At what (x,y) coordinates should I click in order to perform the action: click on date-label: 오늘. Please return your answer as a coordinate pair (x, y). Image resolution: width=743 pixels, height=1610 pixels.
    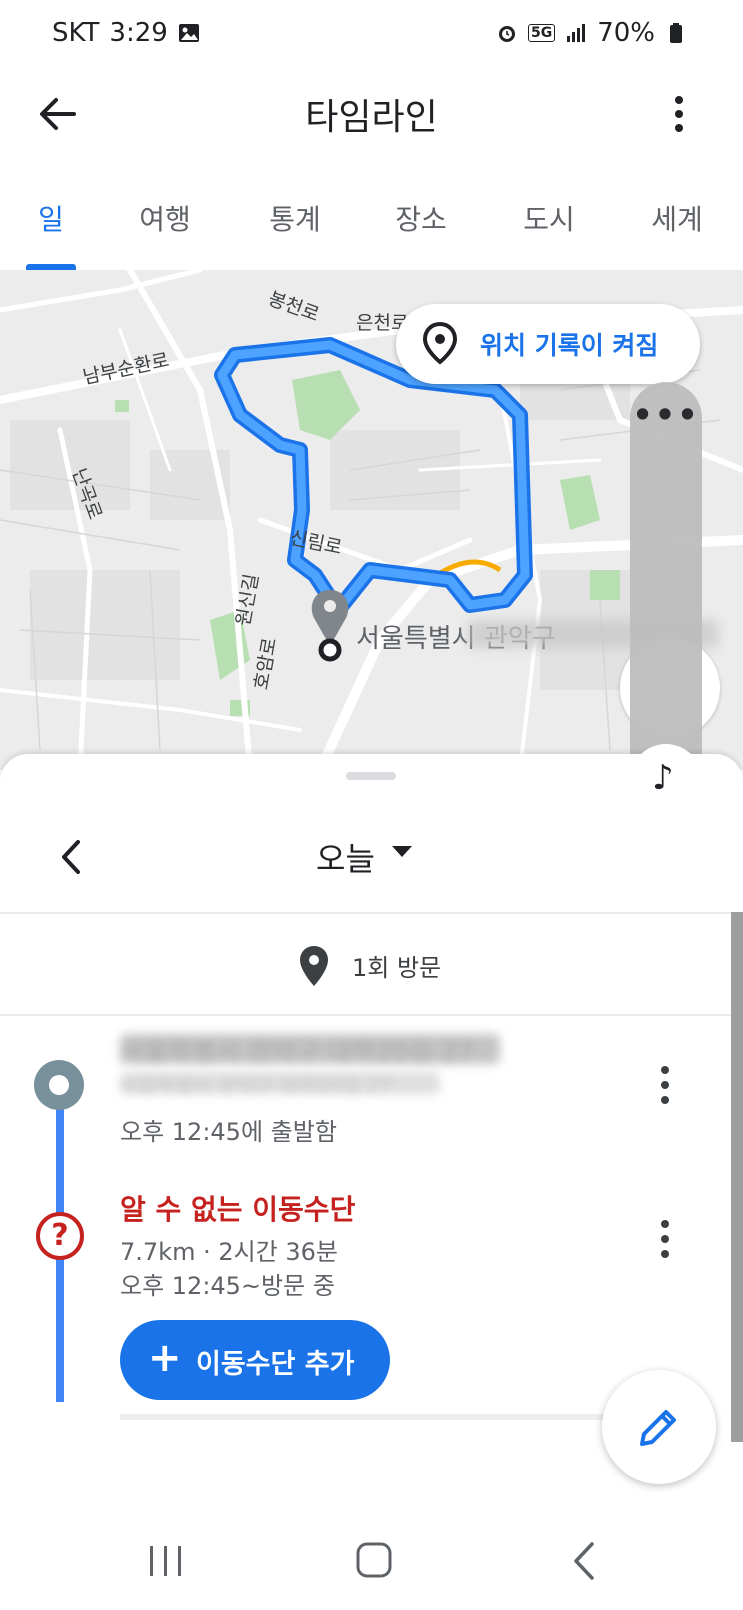
    Looking at the image, I should click on (345, 857).